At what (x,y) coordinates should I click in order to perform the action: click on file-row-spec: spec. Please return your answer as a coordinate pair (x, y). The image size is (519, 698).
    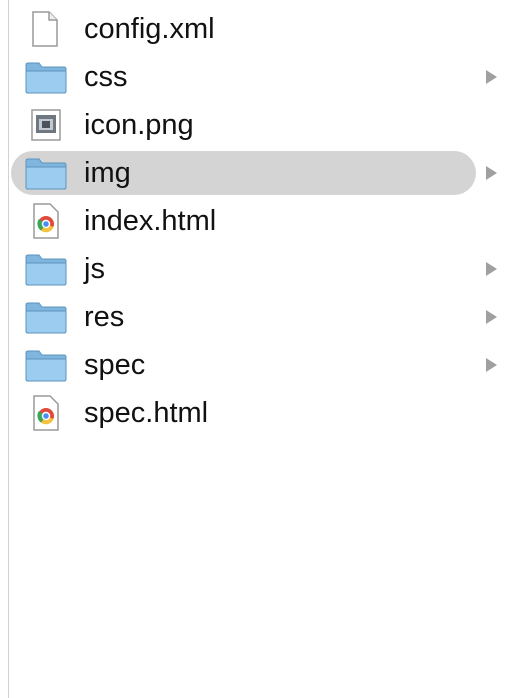
    Looking at the image, I should click on (259, 365).